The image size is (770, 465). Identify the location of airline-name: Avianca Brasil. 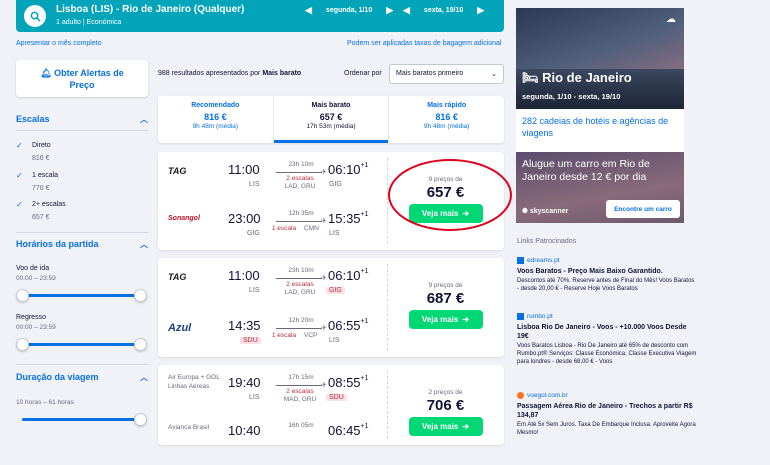
(189, 427).